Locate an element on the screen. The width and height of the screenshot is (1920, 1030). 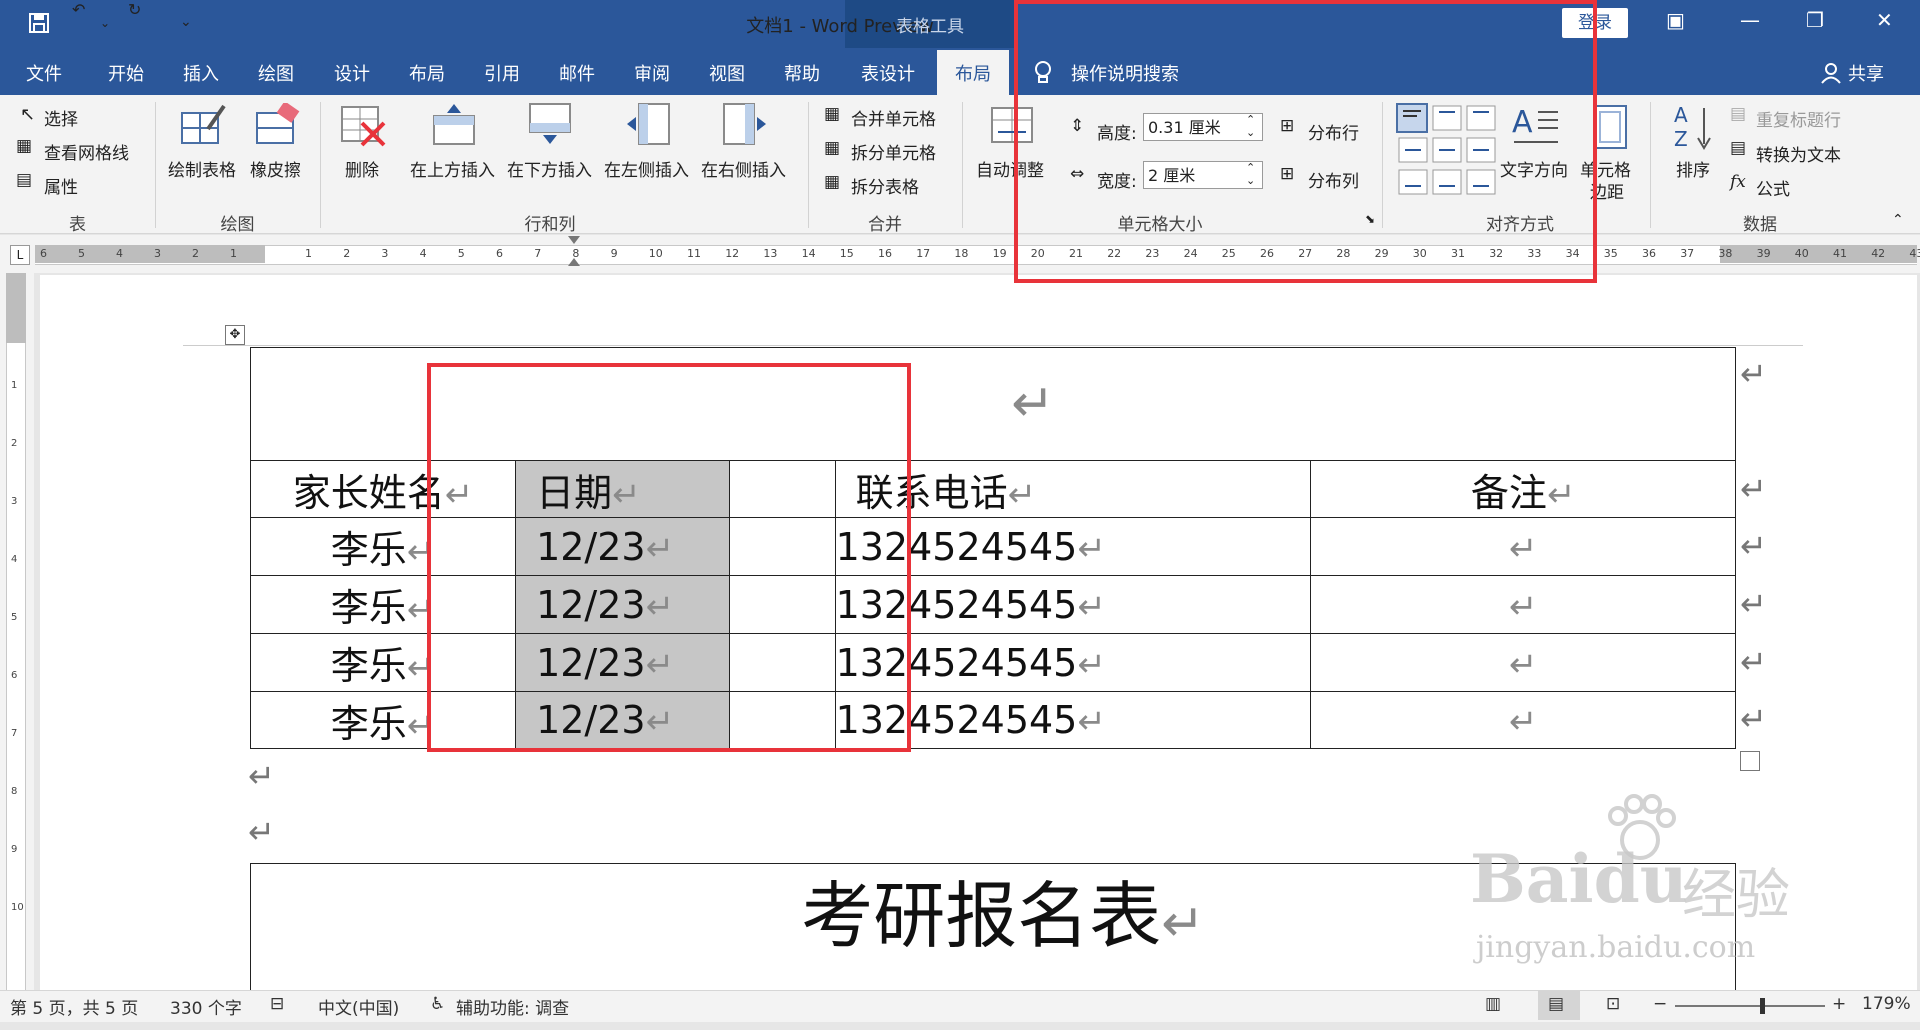
zoom-in-icon: + is located at coordinates (1839, 1004).